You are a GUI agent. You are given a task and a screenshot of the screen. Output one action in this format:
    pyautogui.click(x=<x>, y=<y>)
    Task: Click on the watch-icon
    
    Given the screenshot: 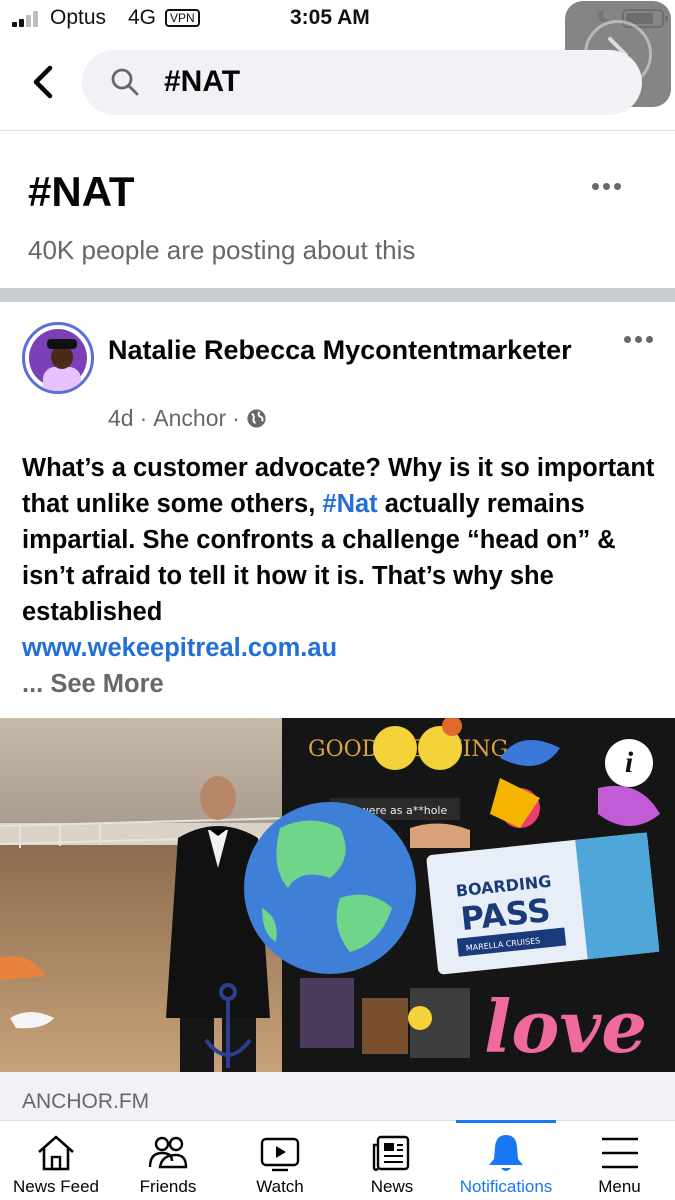 What is the action you would take?
    pyautogui.click(x=280, y=1154)
    